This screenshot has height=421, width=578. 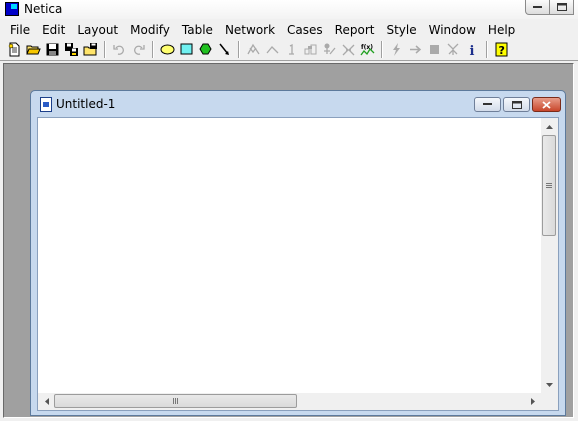 I want to click on lightning-button, so click(x=396, y=50).